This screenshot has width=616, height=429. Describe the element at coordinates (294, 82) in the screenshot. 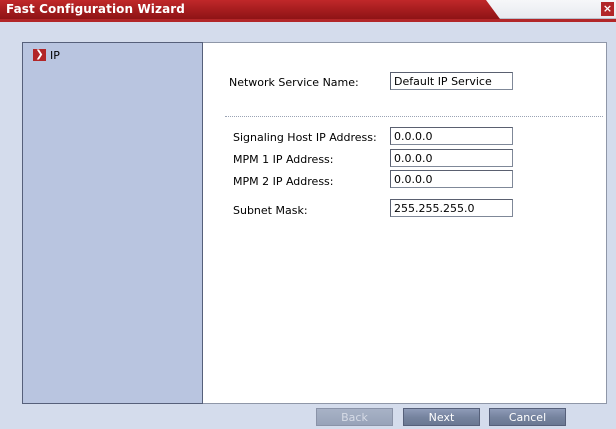

I see `network-service-name-label: Network Service Name:` at that location.